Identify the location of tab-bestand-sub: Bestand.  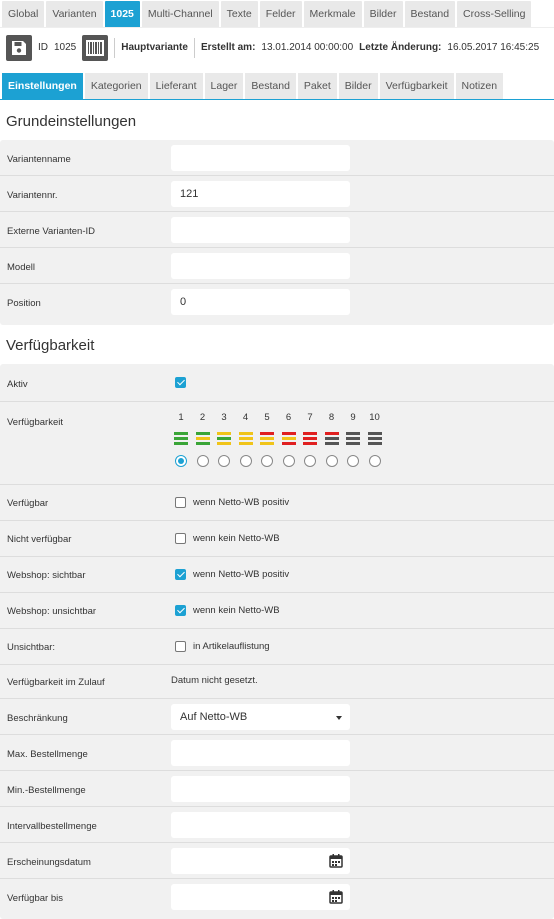
(270, 86).